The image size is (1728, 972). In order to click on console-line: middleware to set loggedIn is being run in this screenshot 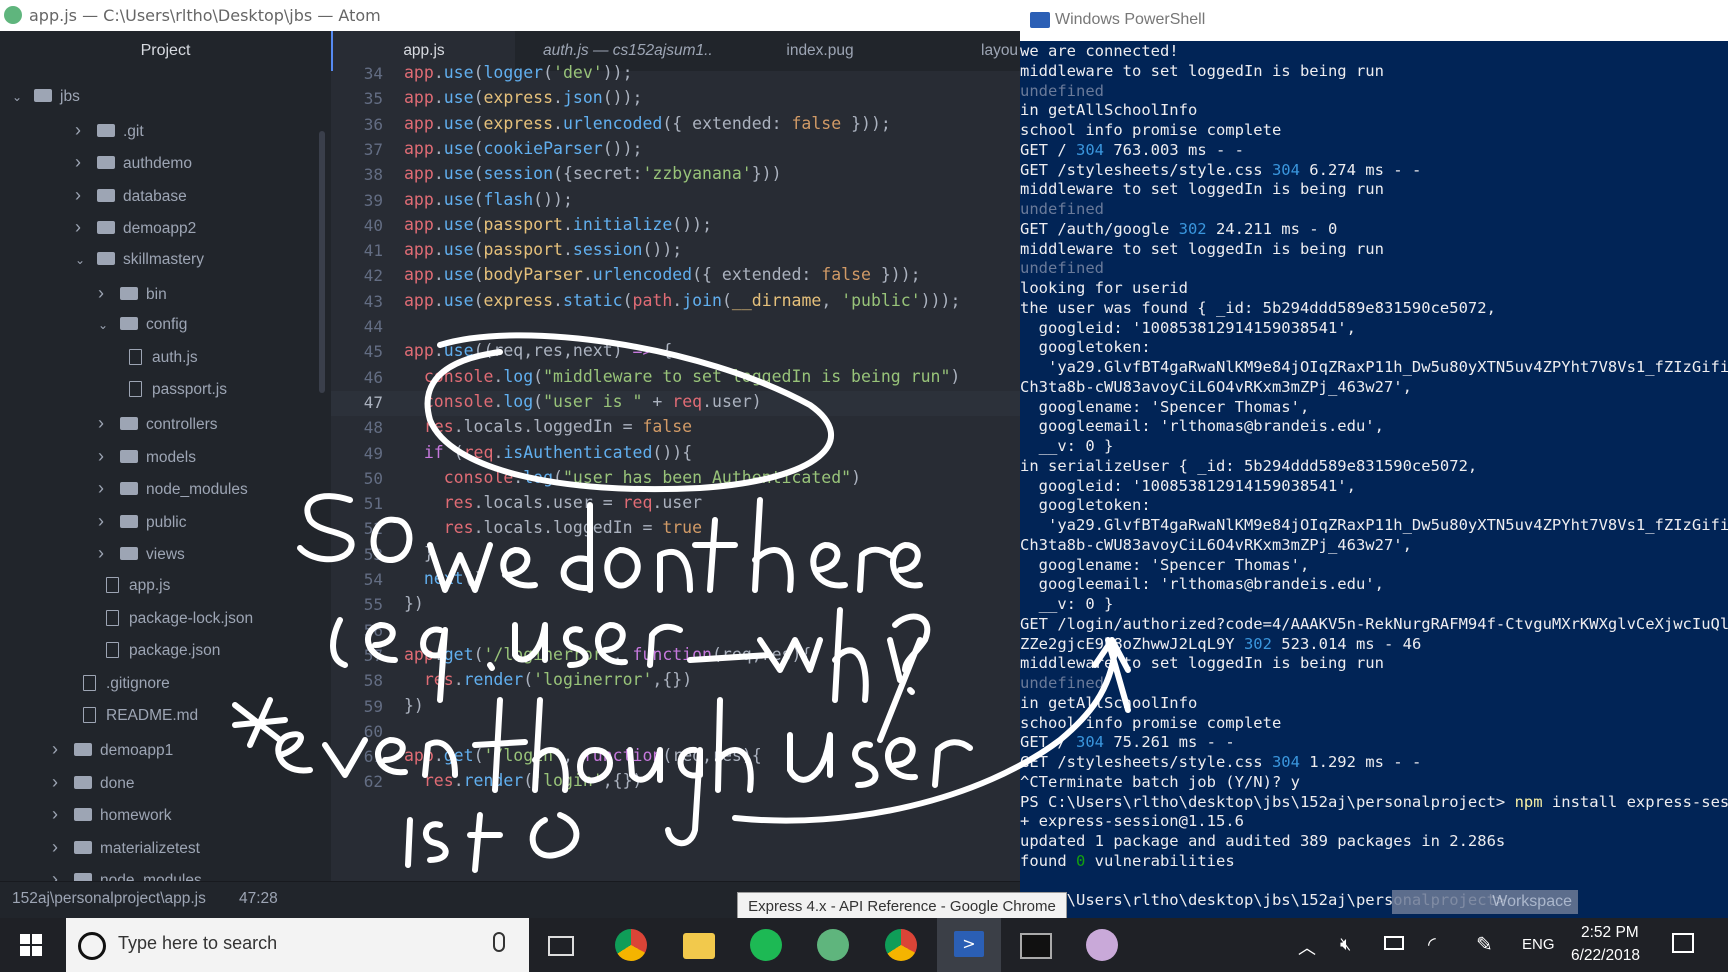, I will do `click(1202, 189)`.